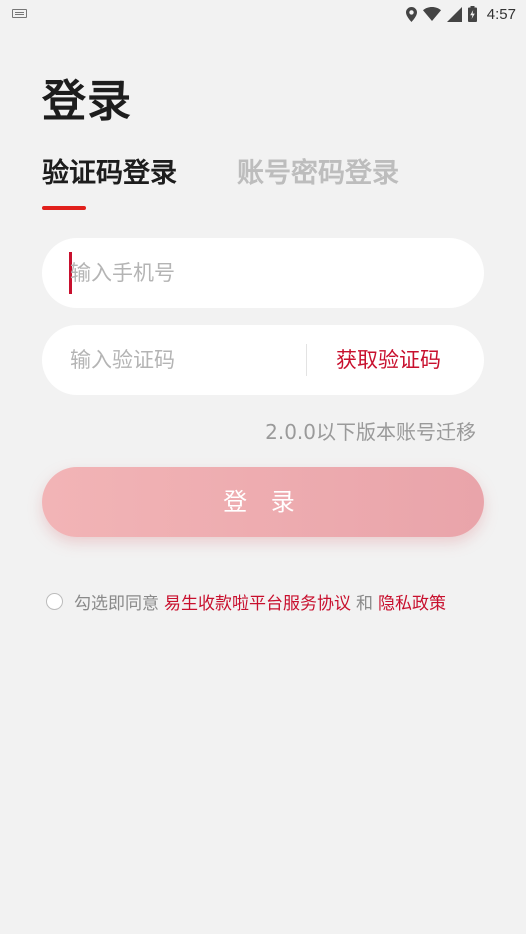  What do you see at coordinates (87, 101) in the screenshot?
I see `page-title: 登录` at bounding box center [87, 101].